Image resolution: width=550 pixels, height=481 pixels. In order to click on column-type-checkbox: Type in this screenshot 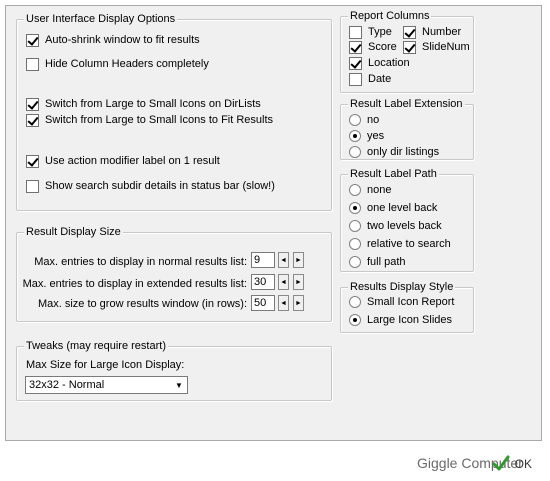, I will do `click(370, 32)`.